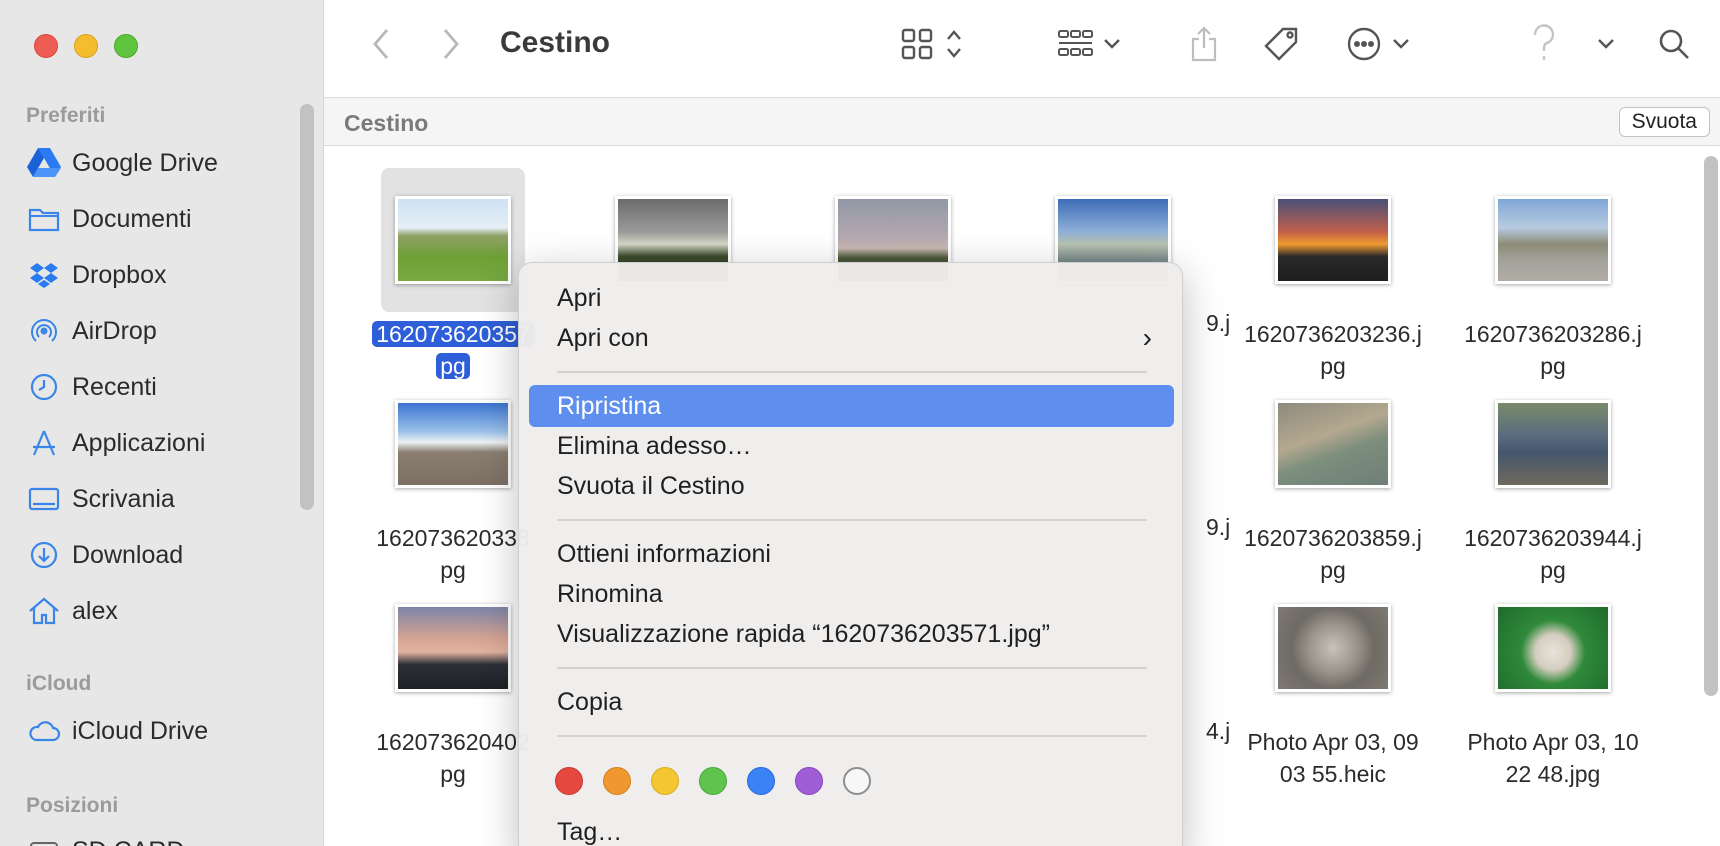 The image size is (1720, 846). I want to click on file-name: 1620736203236.j, so click(1333, 334).